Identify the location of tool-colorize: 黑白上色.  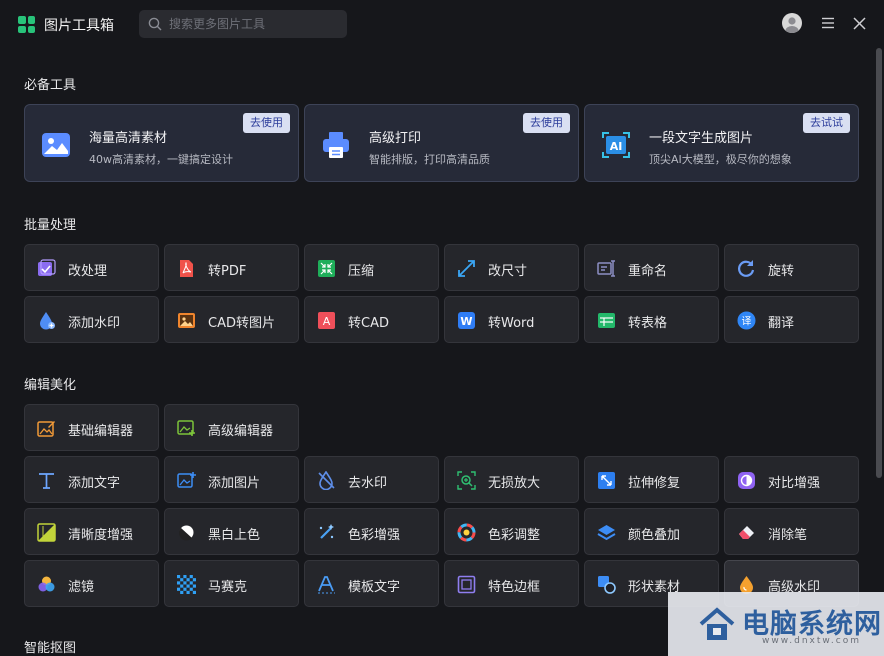
(231, 531).